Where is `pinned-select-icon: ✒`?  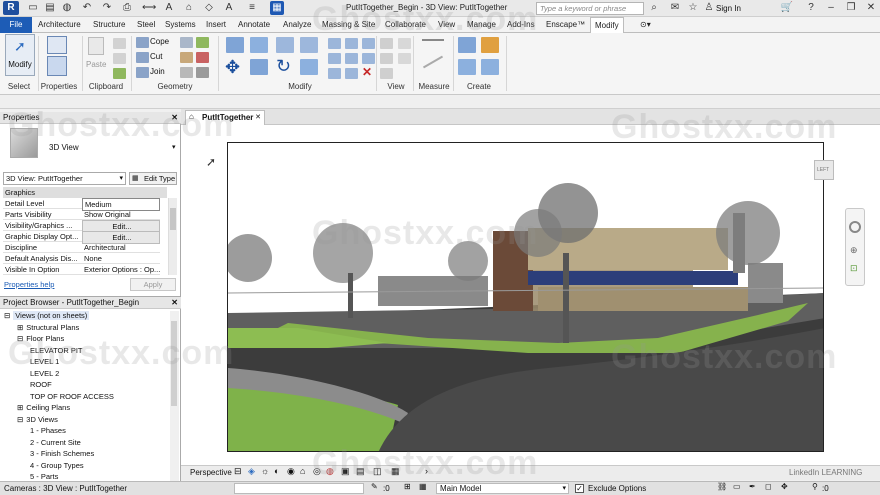
pinned-select-icon: ✒ is located at coordinates (752, 486).